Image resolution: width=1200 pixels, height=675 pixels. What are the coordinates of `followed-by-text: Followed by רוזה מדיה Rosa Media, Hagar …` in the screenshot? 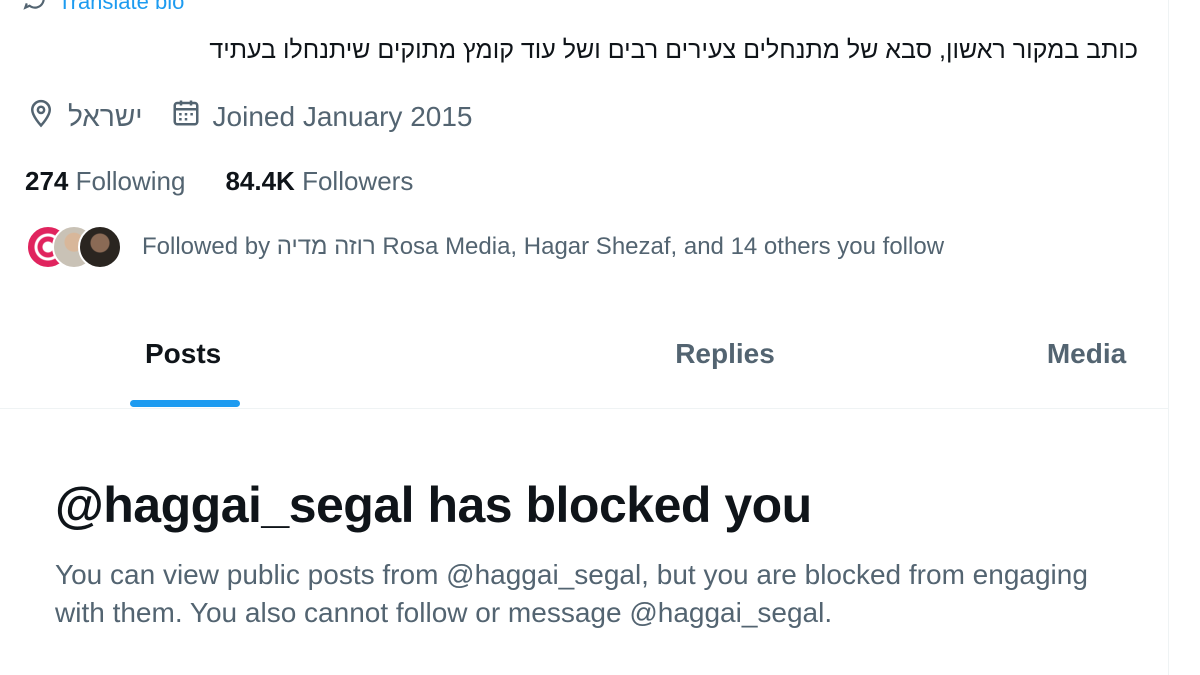 It's located at (543, 246).